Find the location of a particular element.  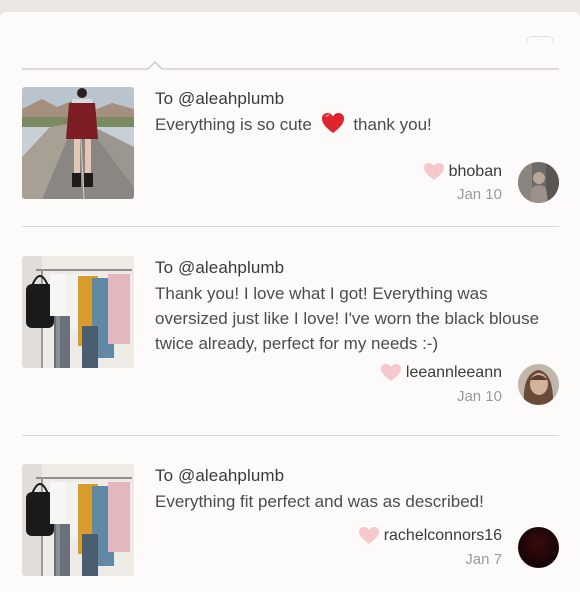

red-heart-emoji-icon is located at coordinates (333, 123).